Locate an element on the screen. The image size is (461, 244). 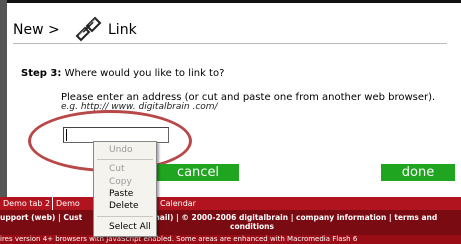
context-menu-copy: Copy is located at coordinates (120, 182).